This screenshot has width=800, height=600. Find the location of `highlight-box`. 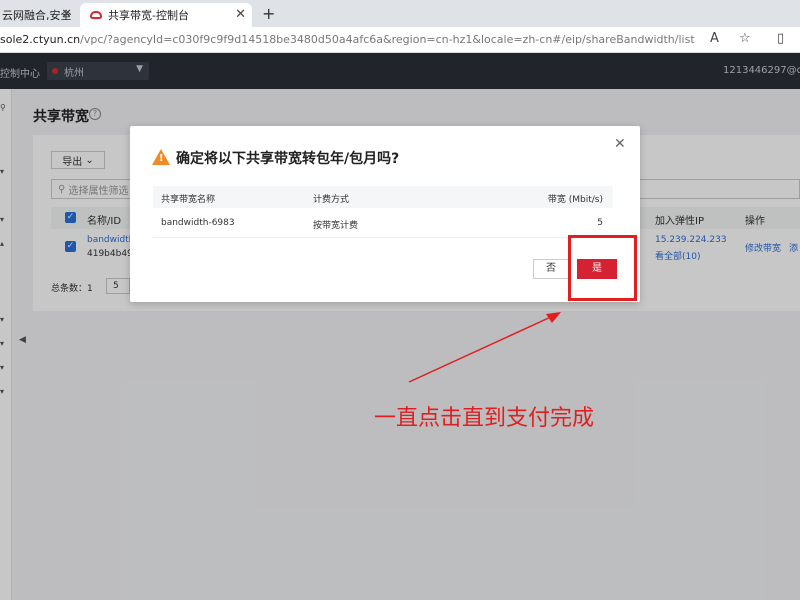

highlight-box is located at coordinates (602, 268).